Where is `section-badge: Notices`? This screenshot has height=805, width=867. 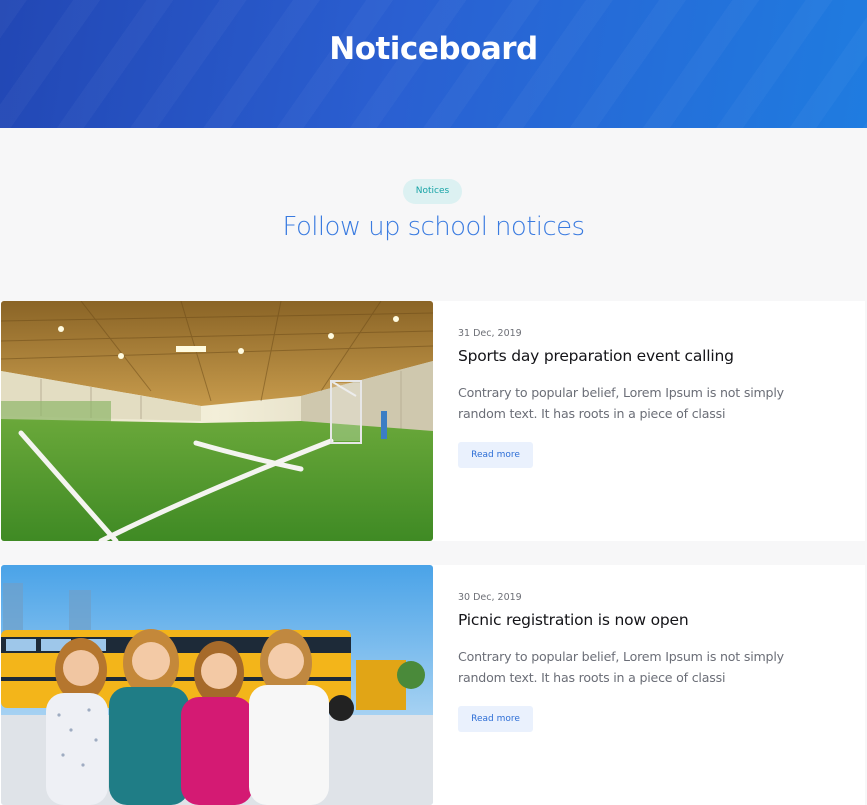
section-badge: Notices is located at coordinates (432, 191).